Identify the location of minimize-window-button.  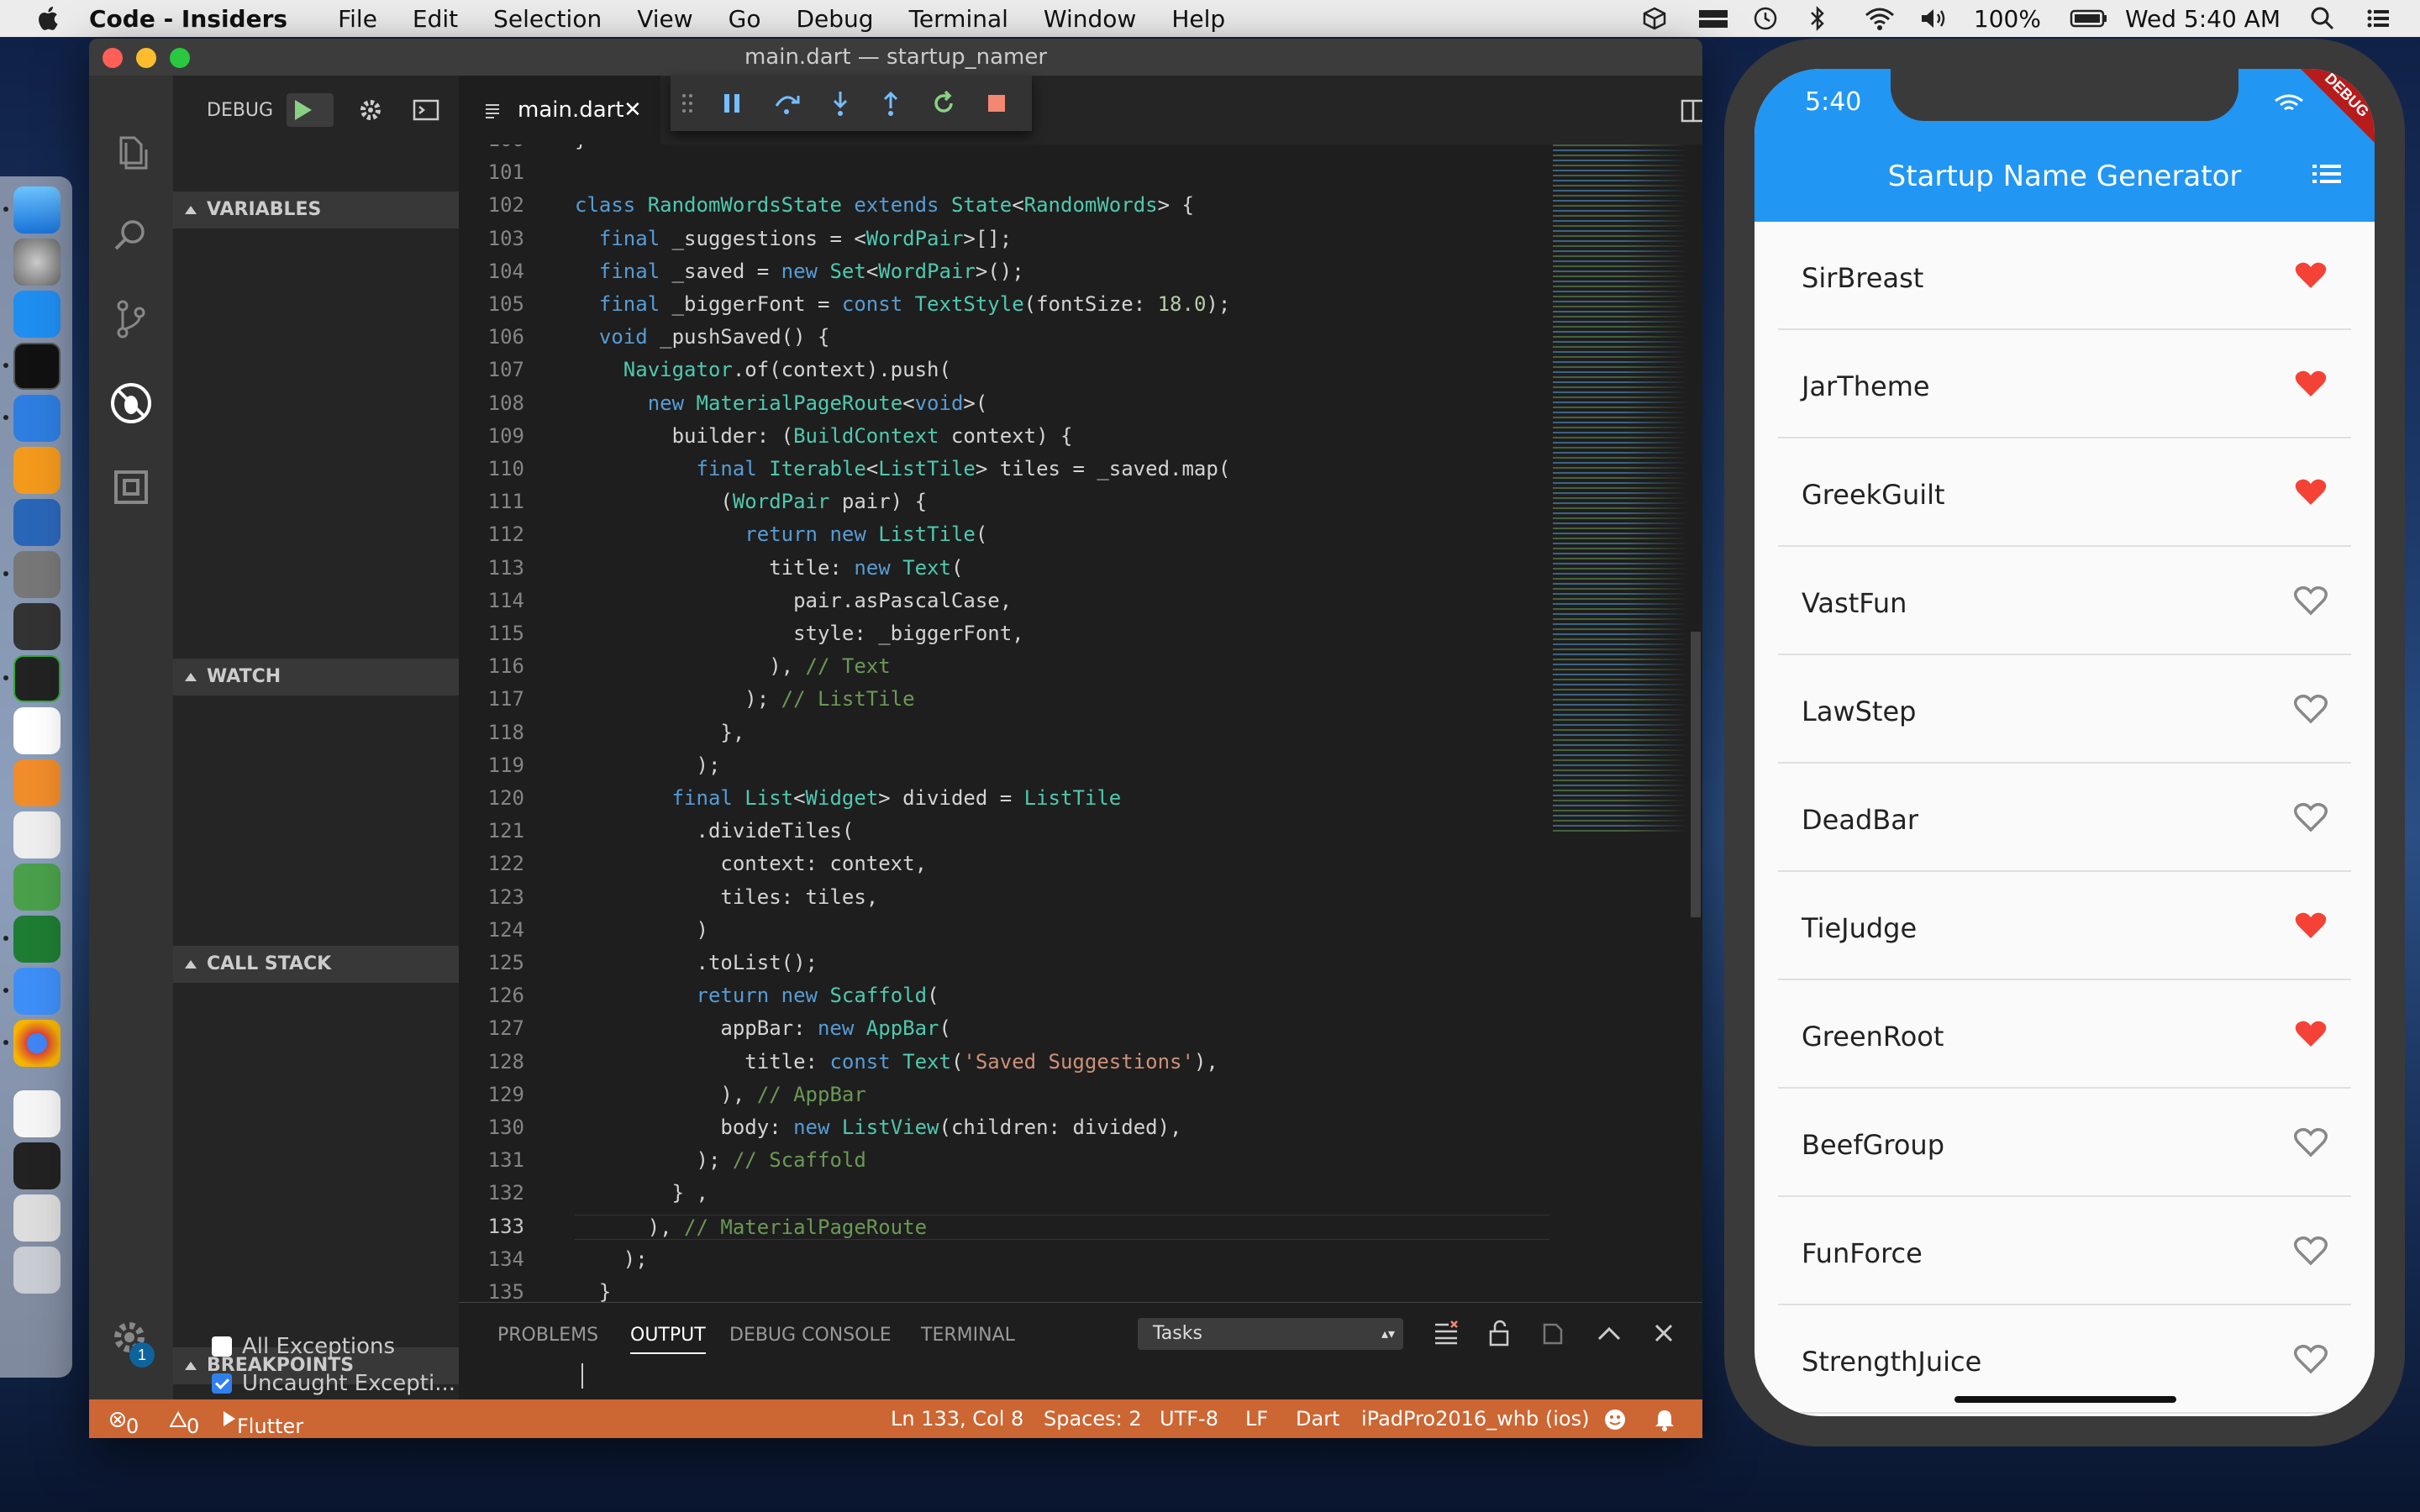
(146, 58).